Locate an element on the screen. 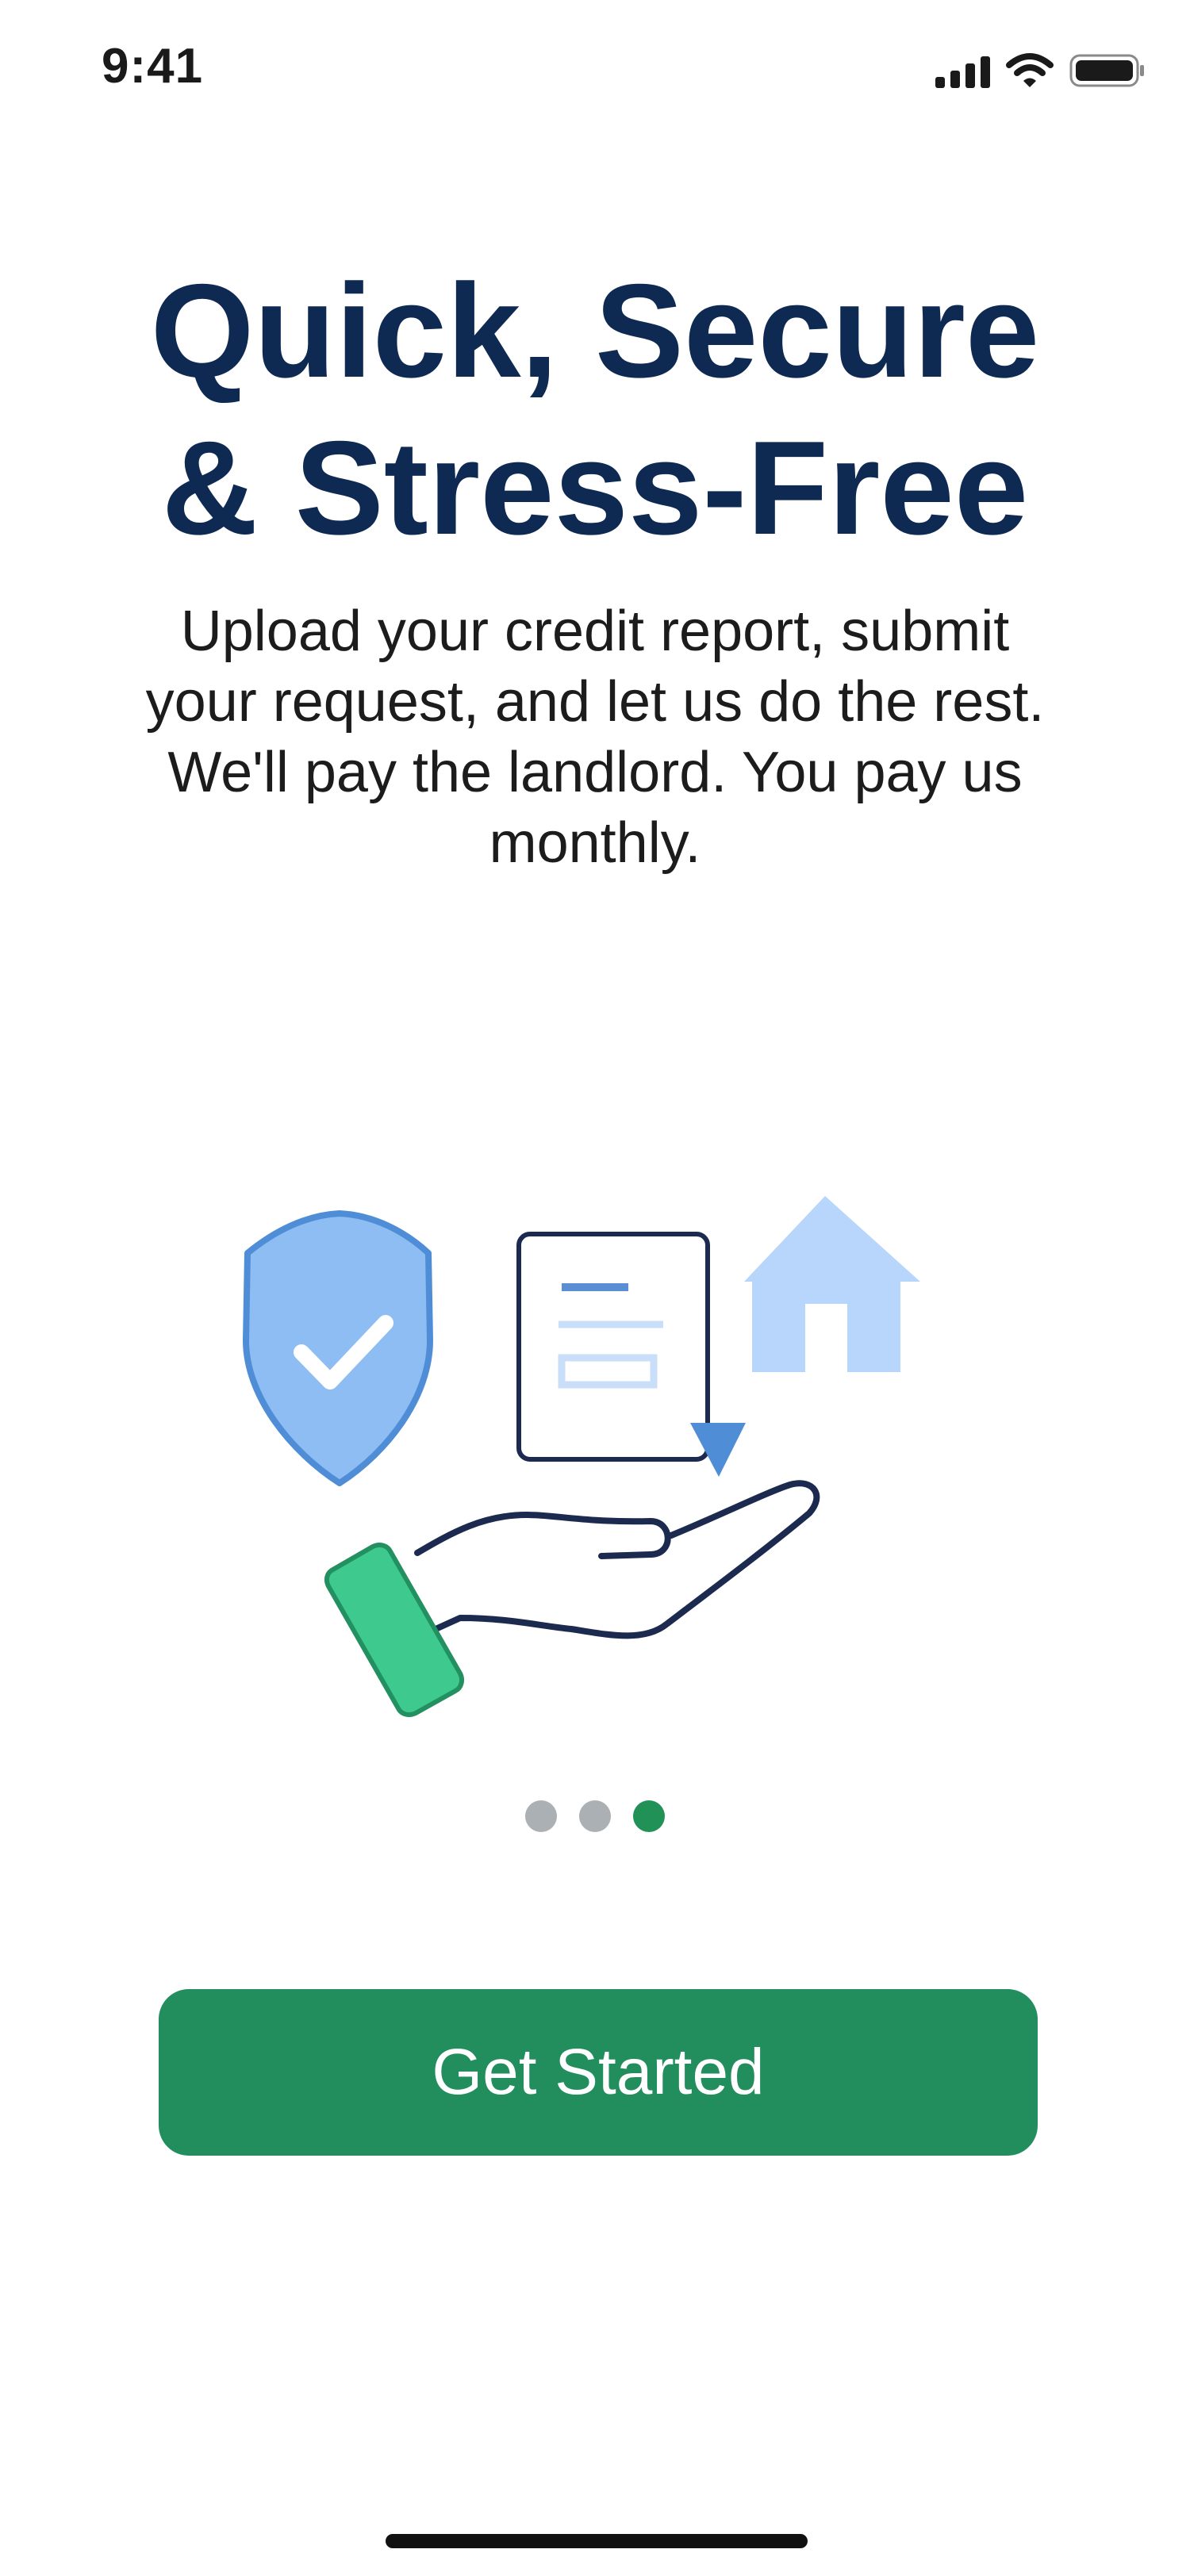 Image resolution: width=1190 pixels, height=2576 pixels. house-icon is located at coordinates (832, 1284).